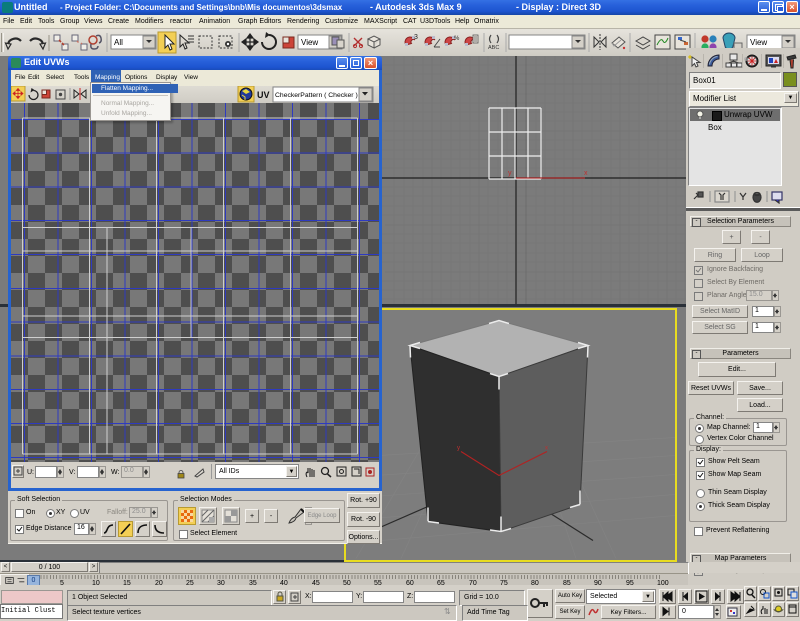  I want to click on svg-text: 3, so click(416, 37).